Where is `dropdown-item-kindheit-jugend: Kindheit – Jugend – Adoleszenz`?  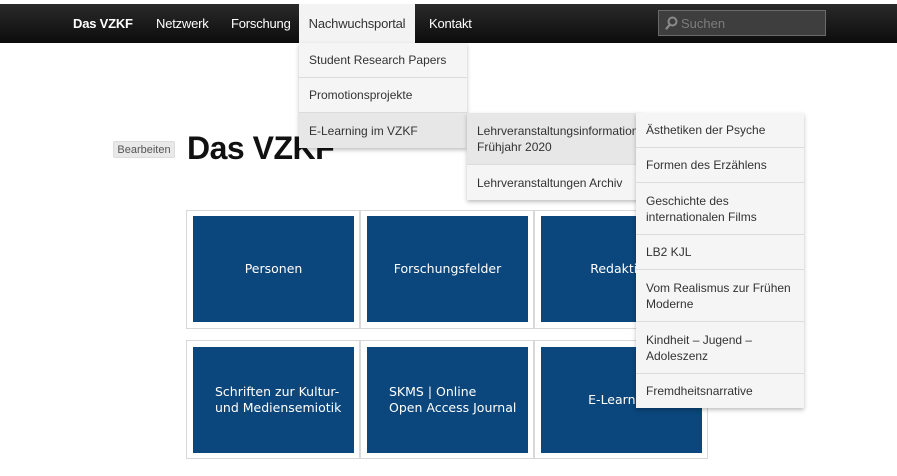 dropdown-item-kindheit-jugend: Kindheit – Jugend – Adoleszenz is located at coordinates (720, 348).